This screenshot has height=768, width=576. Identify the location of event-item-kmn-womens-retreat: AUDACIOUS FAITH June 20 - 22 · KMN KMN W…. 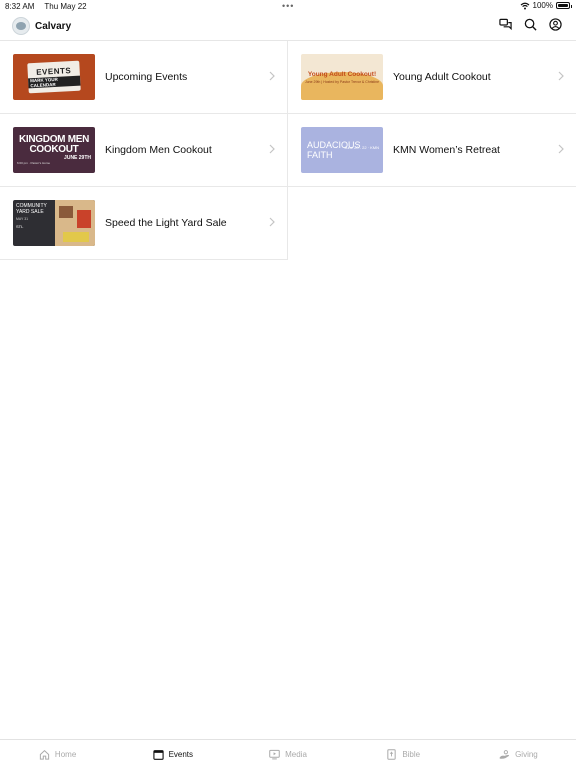
(432, 150).